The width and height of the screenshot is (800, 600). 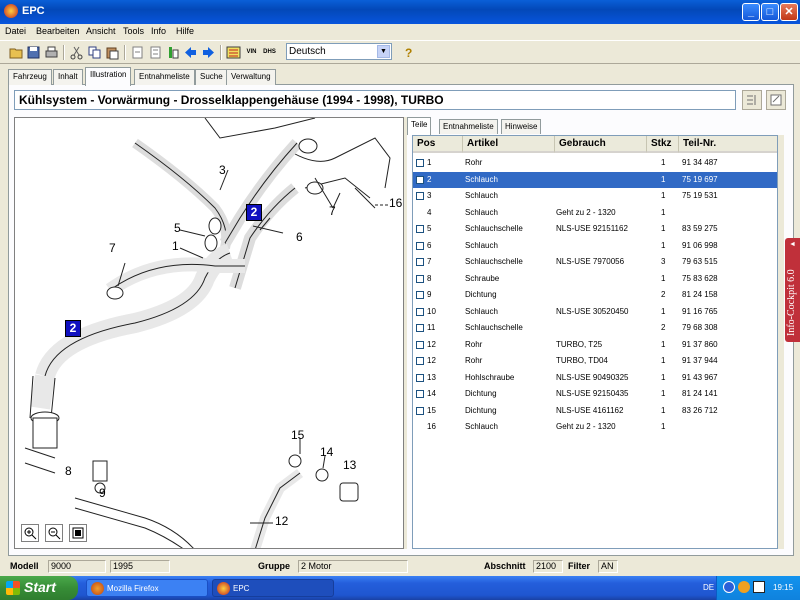 What do you see at coordinates (595, 345) in the screenshot?
I see `table-row: 12 Rohr TURBO, T25 1 91 37 860` at bounding box center [595, 345].